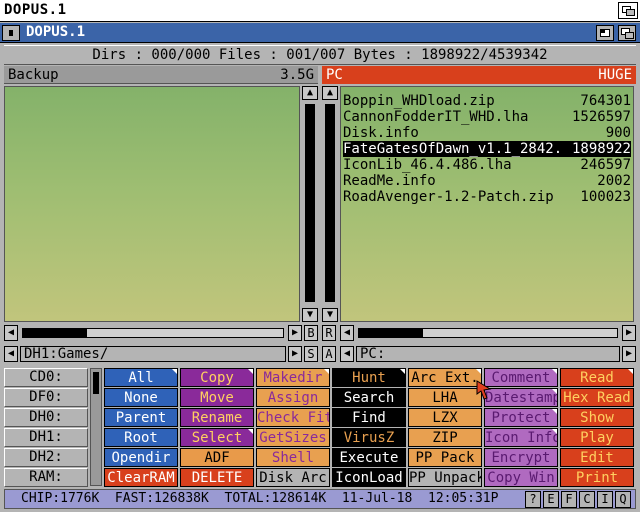  I want to click on right-path-bar: ◀ PC: ▶, so click(488, 354).